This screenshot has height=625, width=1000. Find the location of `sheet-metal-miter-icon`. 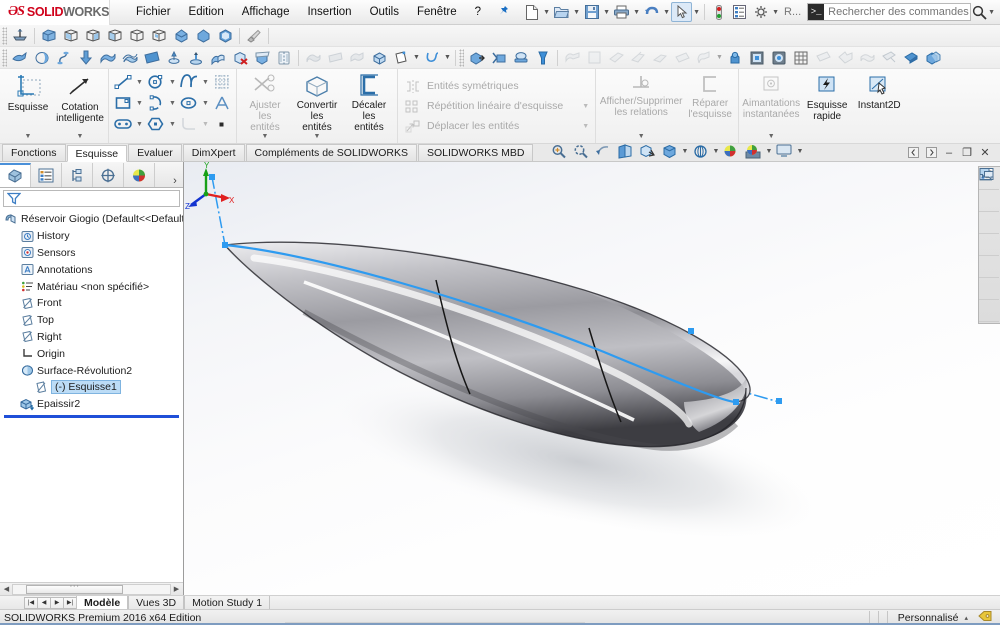

sheet-metal-miter-icon is located at coordinates (616, 58).